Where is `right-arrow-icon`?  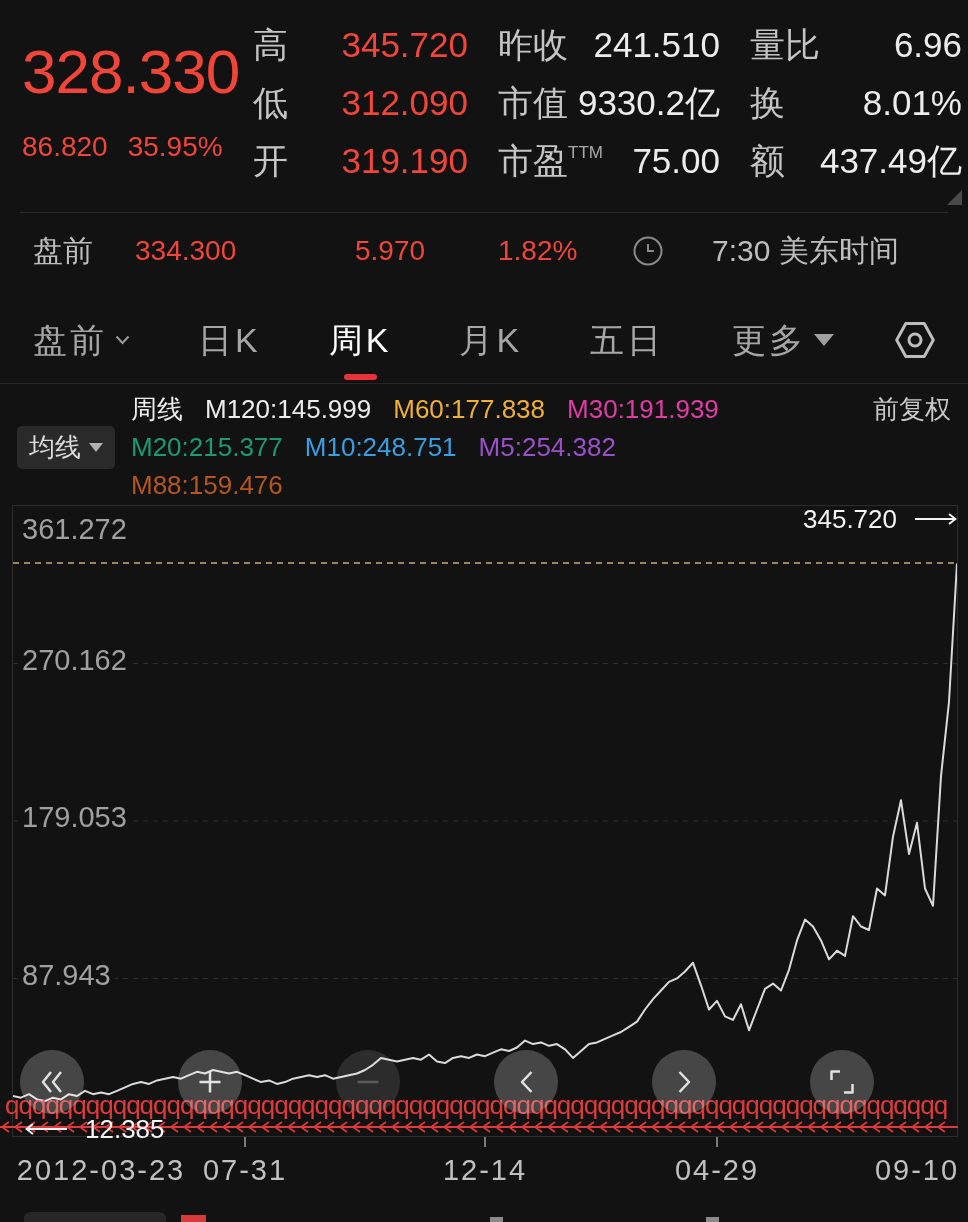
right-arrow-icon is located at coordinates (936, 519).